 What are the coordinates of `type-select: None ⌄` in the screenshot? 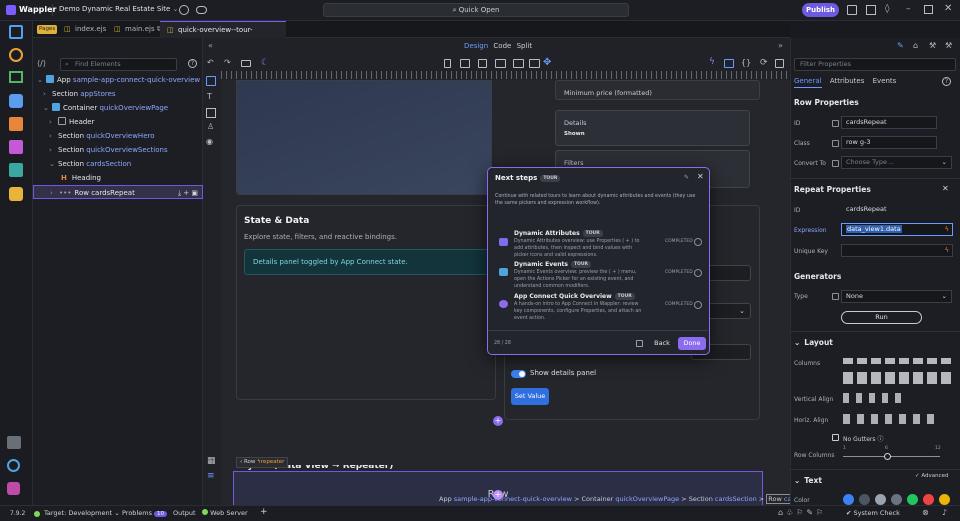 It's located at (896, 296).